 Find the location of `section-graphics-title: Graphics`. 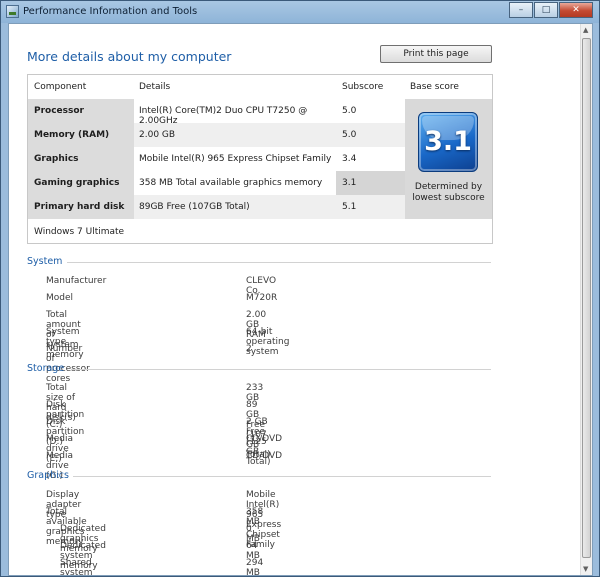

section-graphics-title: Graphics is located at coordinates (48, 475).